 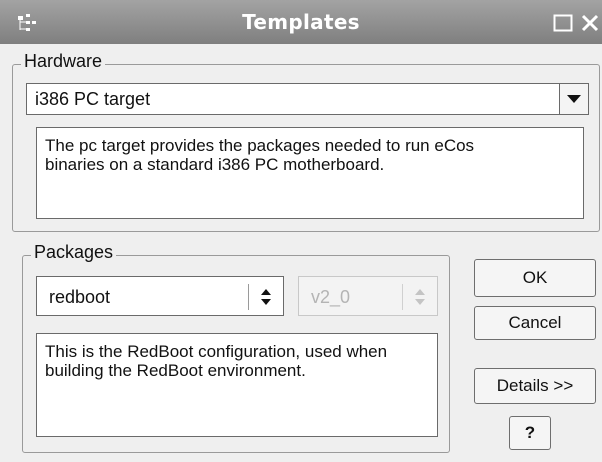 I want to click on packages-group-label: Packages, so click(x=74, y=252).